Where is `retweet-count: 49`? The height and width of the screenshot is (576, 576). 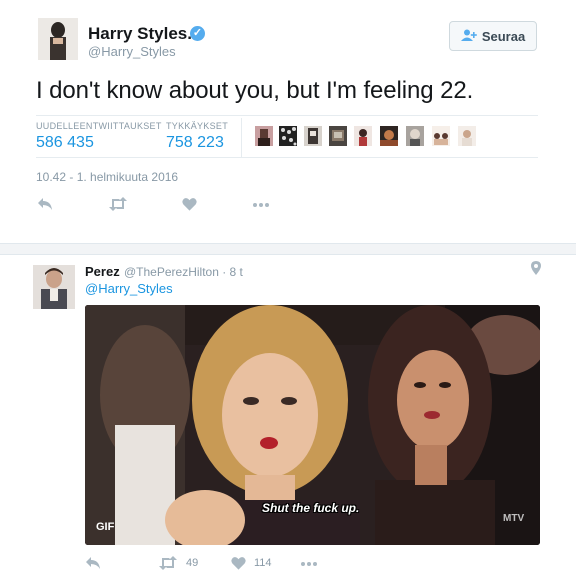 retweet-count: 49 is located at coordinates (192, 563).